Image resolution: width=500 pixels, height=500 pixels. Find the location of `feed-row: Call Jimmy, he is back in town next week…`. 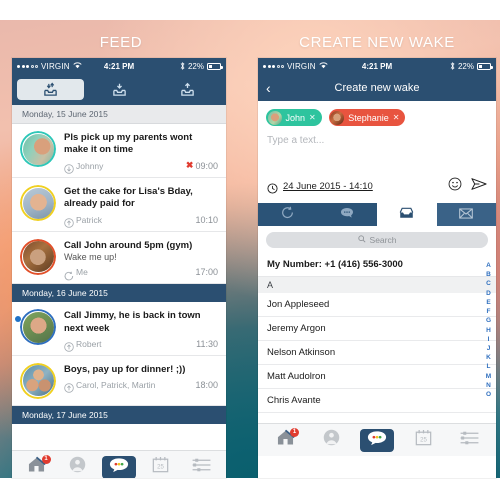

feed-row: Call Jimmy, he is back in town next week… is located at coordinates (119, 329).